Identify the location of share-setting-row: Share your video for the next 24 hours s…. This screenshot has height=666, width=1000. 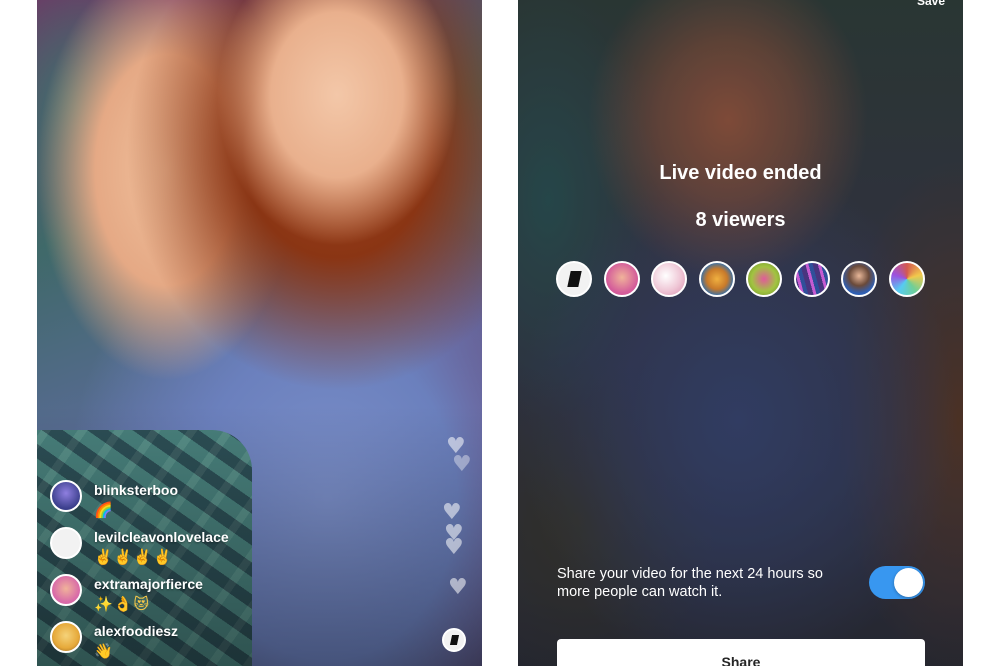
(742, 585).